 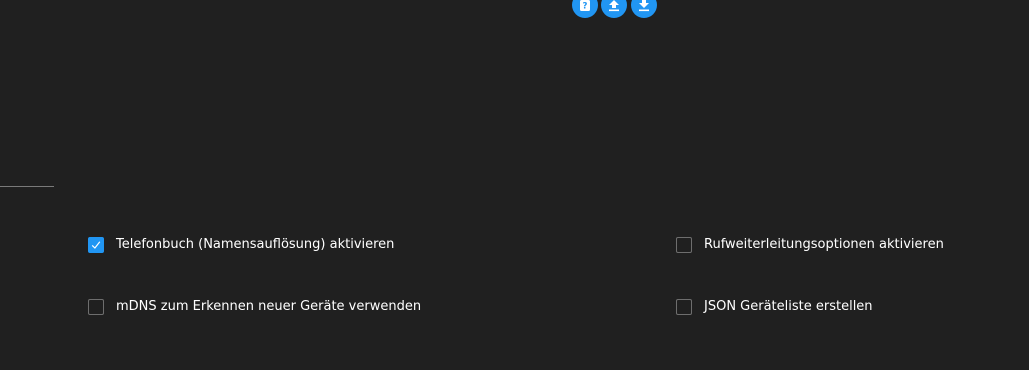 I want to click on upload-button, so click(x=614, y=9).